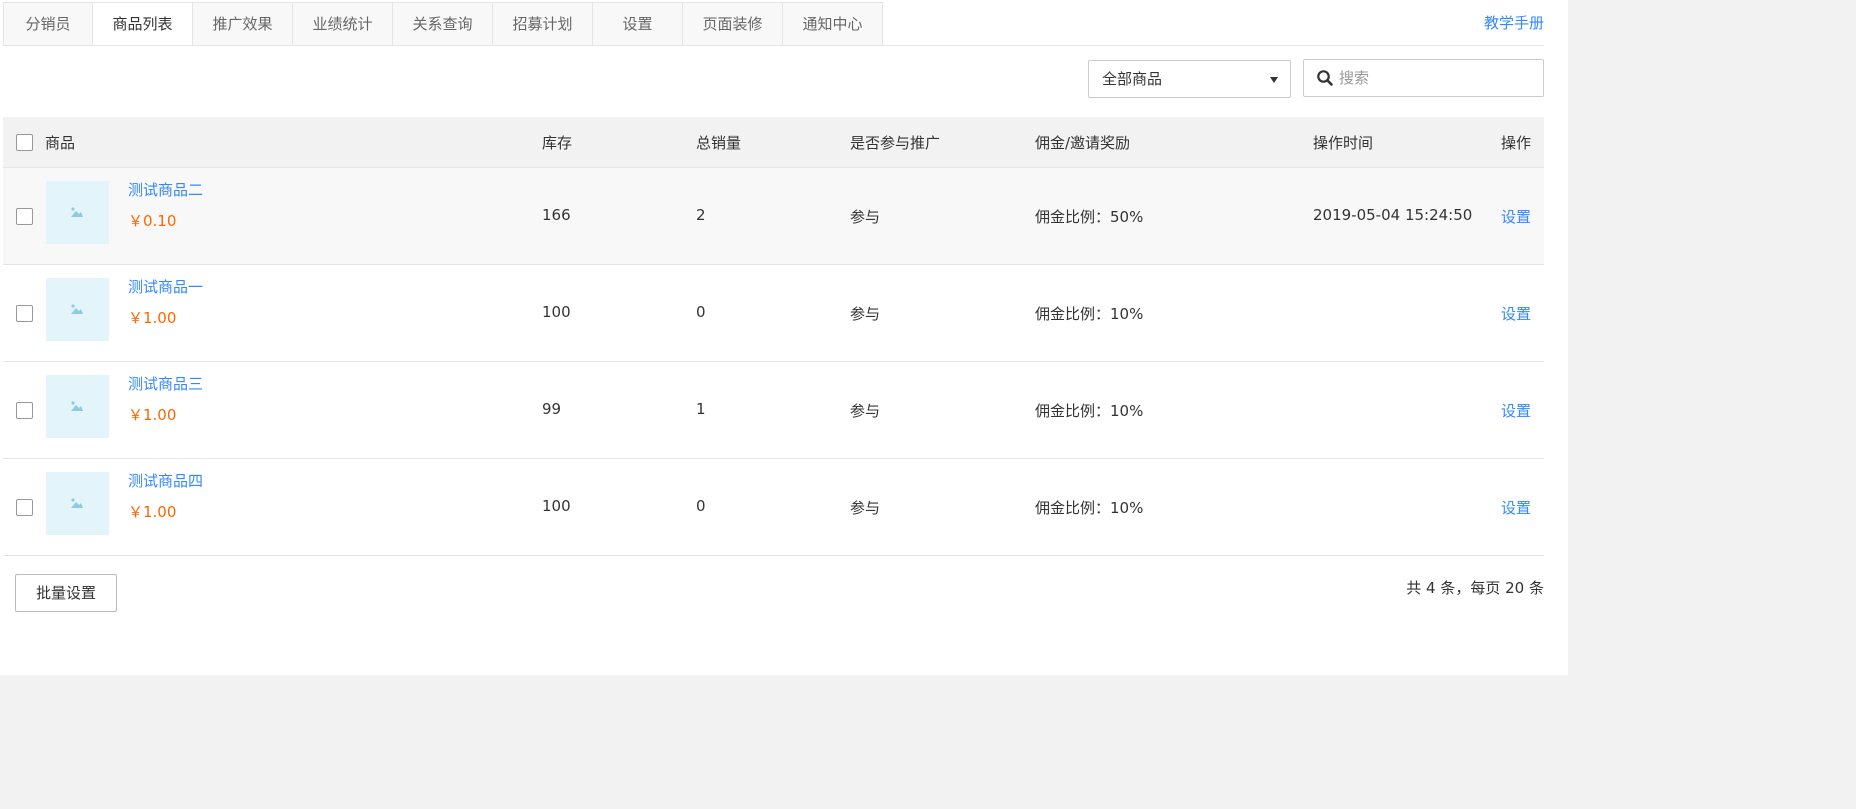  I want to click on sales-value: 2, so click(701, 215).